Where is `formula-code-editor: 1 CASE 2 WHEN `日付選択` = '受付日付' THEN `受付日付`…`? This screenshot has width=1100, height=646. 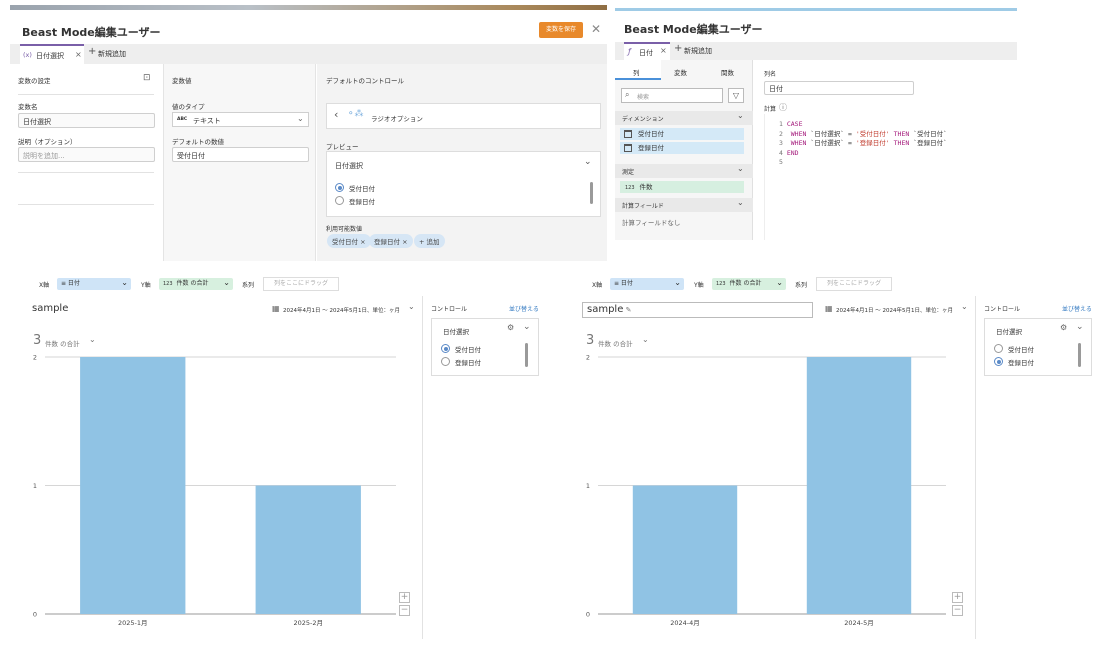 formula-code-editor: 1 CASE 2 WHEN `日付選択` = '受付日付' THEN `受付日付`… is located at coordinates (890, 177).